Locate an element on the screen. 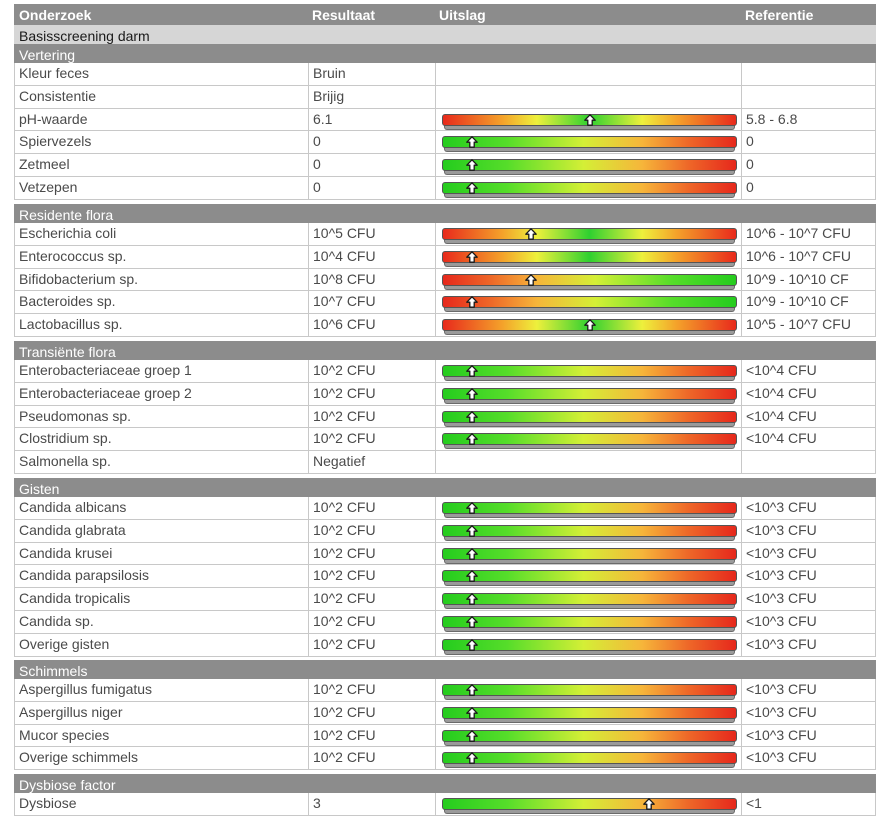  test-name: Candida krusei is located at coordinates (66, 552).